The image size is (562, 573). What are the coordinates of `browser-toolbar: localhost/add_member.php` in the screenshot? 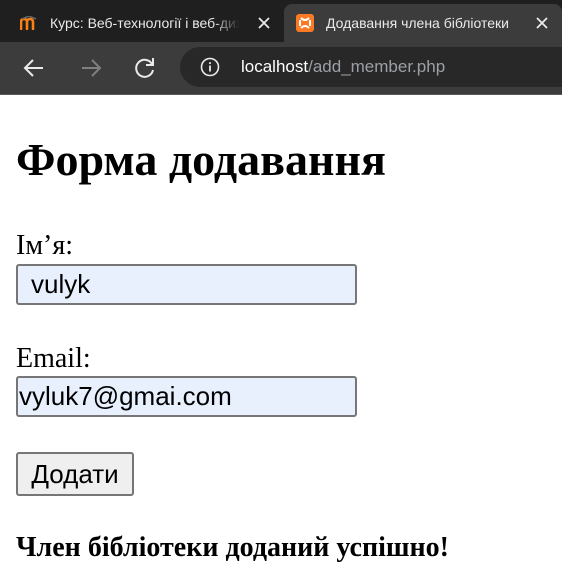 It's located at (281, 68).